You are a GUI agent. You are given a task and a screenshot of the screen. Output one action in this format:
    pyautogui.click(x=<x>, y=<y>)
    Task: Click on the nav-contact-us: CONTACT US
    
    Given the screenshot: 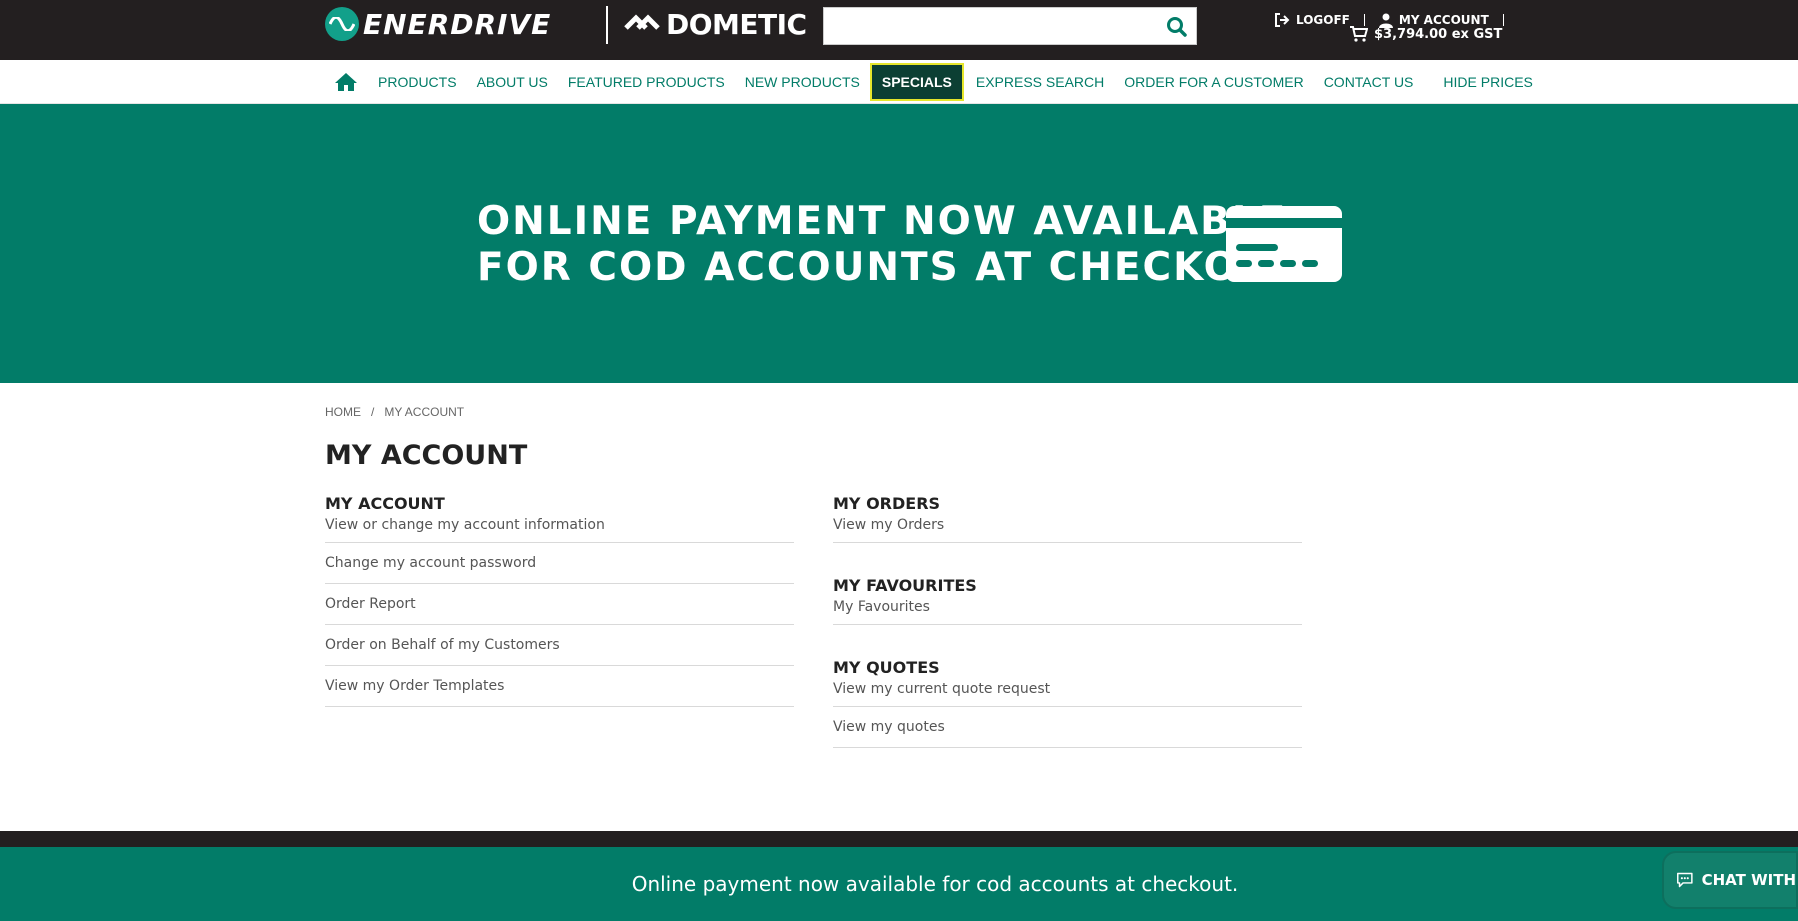 What is the action you would take?
    pyautogui.click(x=1369, y=82)
    